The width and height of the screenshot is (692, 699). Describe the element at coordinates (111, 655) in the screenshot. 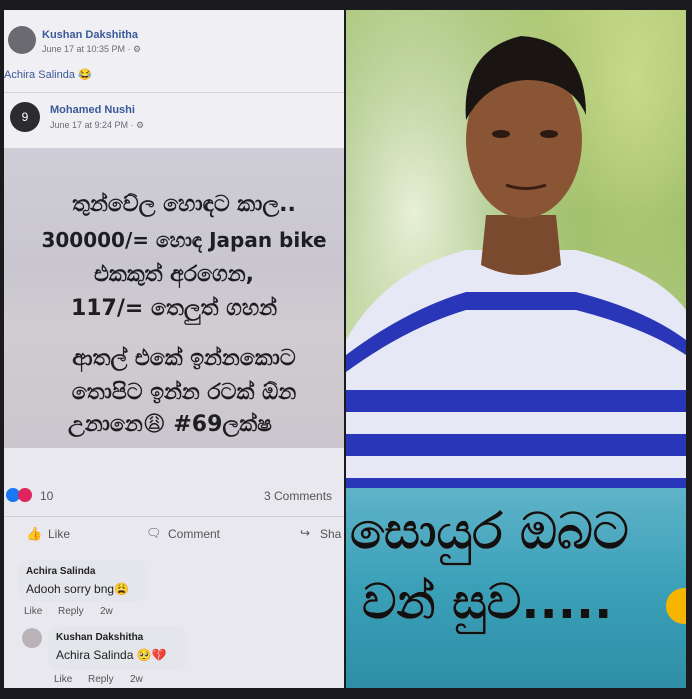

I see `comment-text: Achira Salinda 🥺💔` at that location.